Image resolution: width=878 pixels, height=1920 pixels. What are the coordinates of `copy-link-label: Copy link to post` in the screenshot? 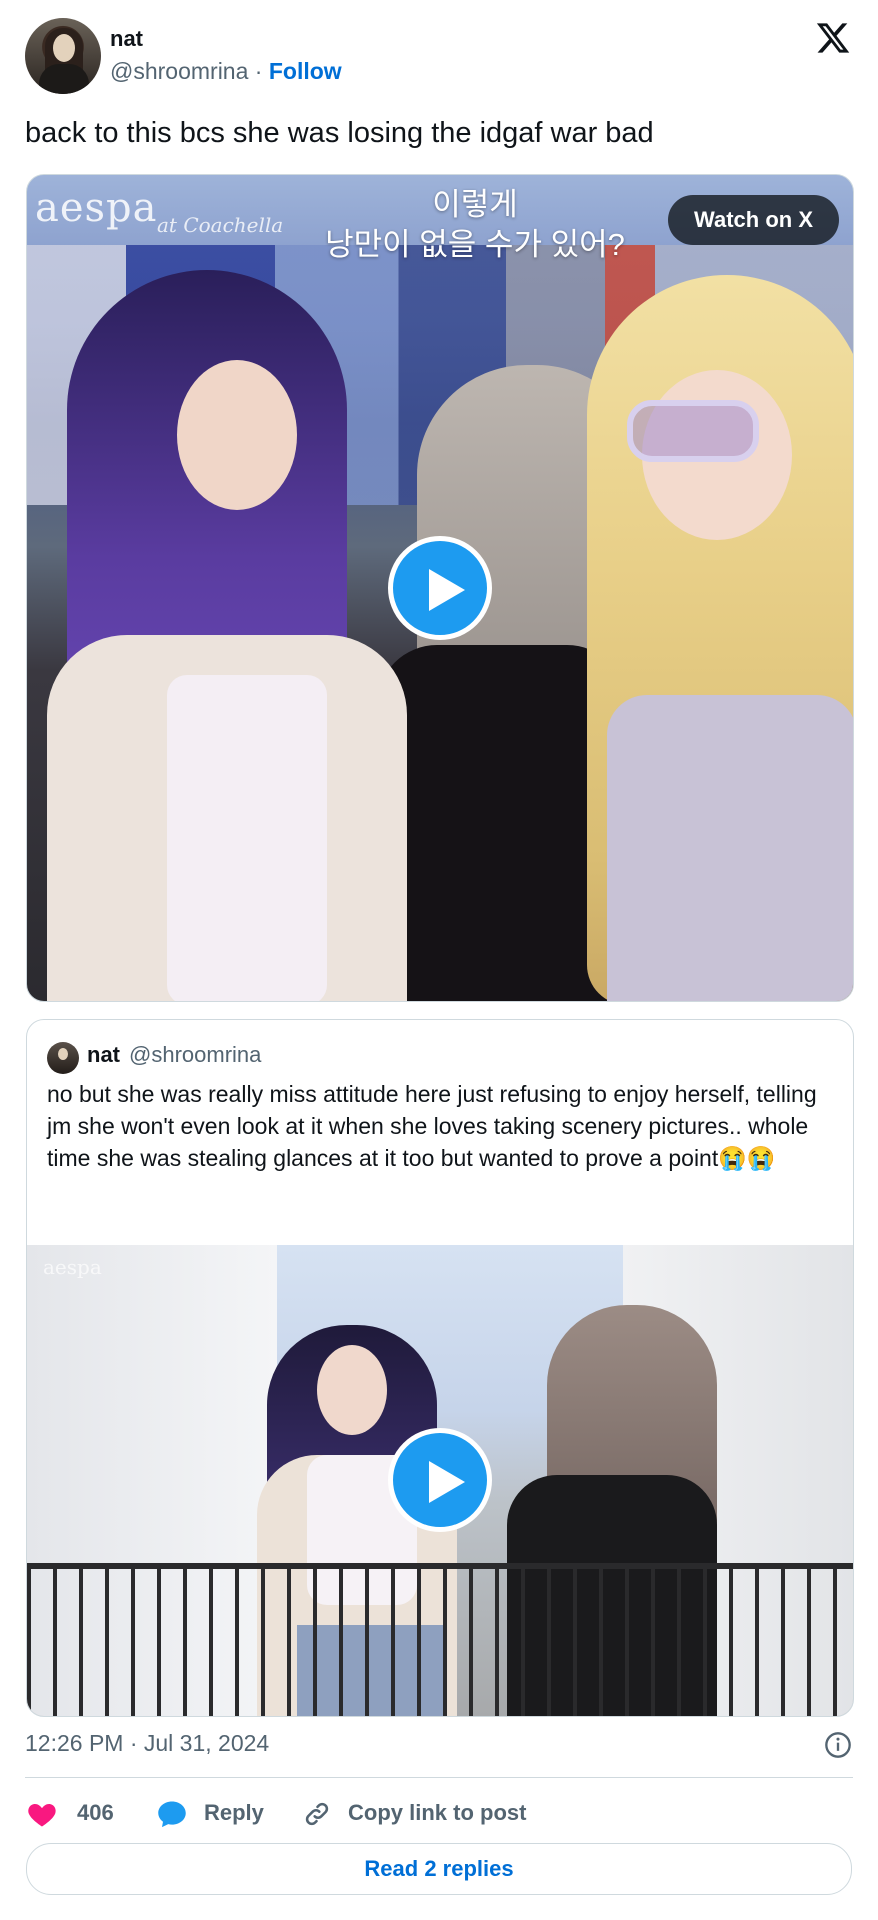 It's located at (437, 1812).